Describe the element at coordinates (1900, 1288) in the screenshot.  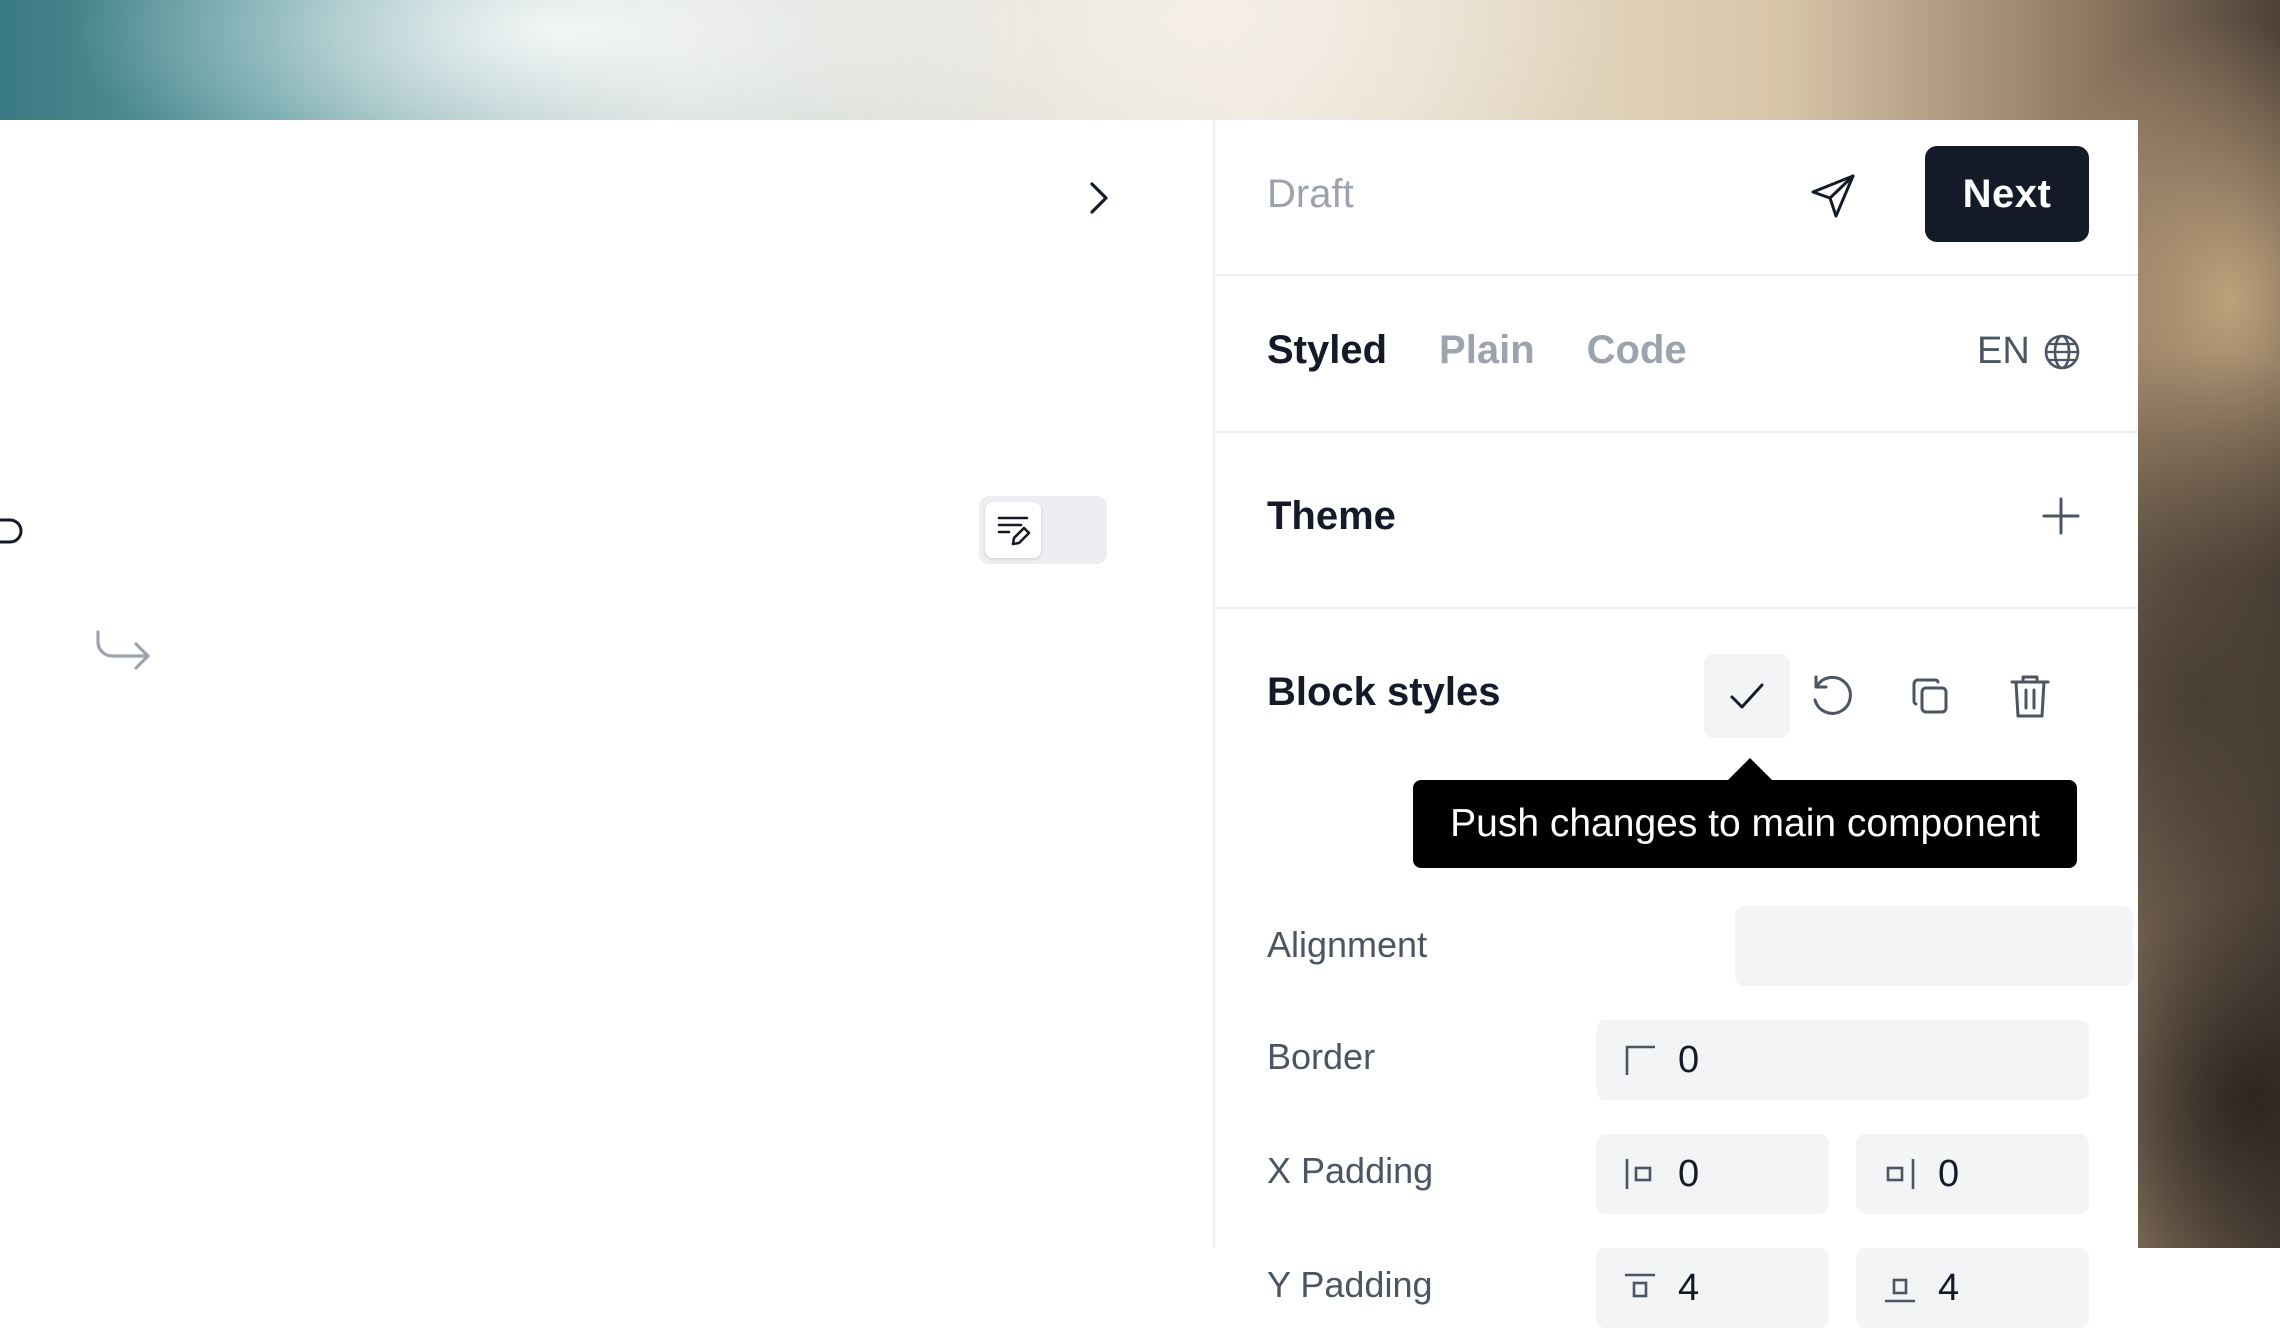
I see `padding-bottom-icon` at that location.